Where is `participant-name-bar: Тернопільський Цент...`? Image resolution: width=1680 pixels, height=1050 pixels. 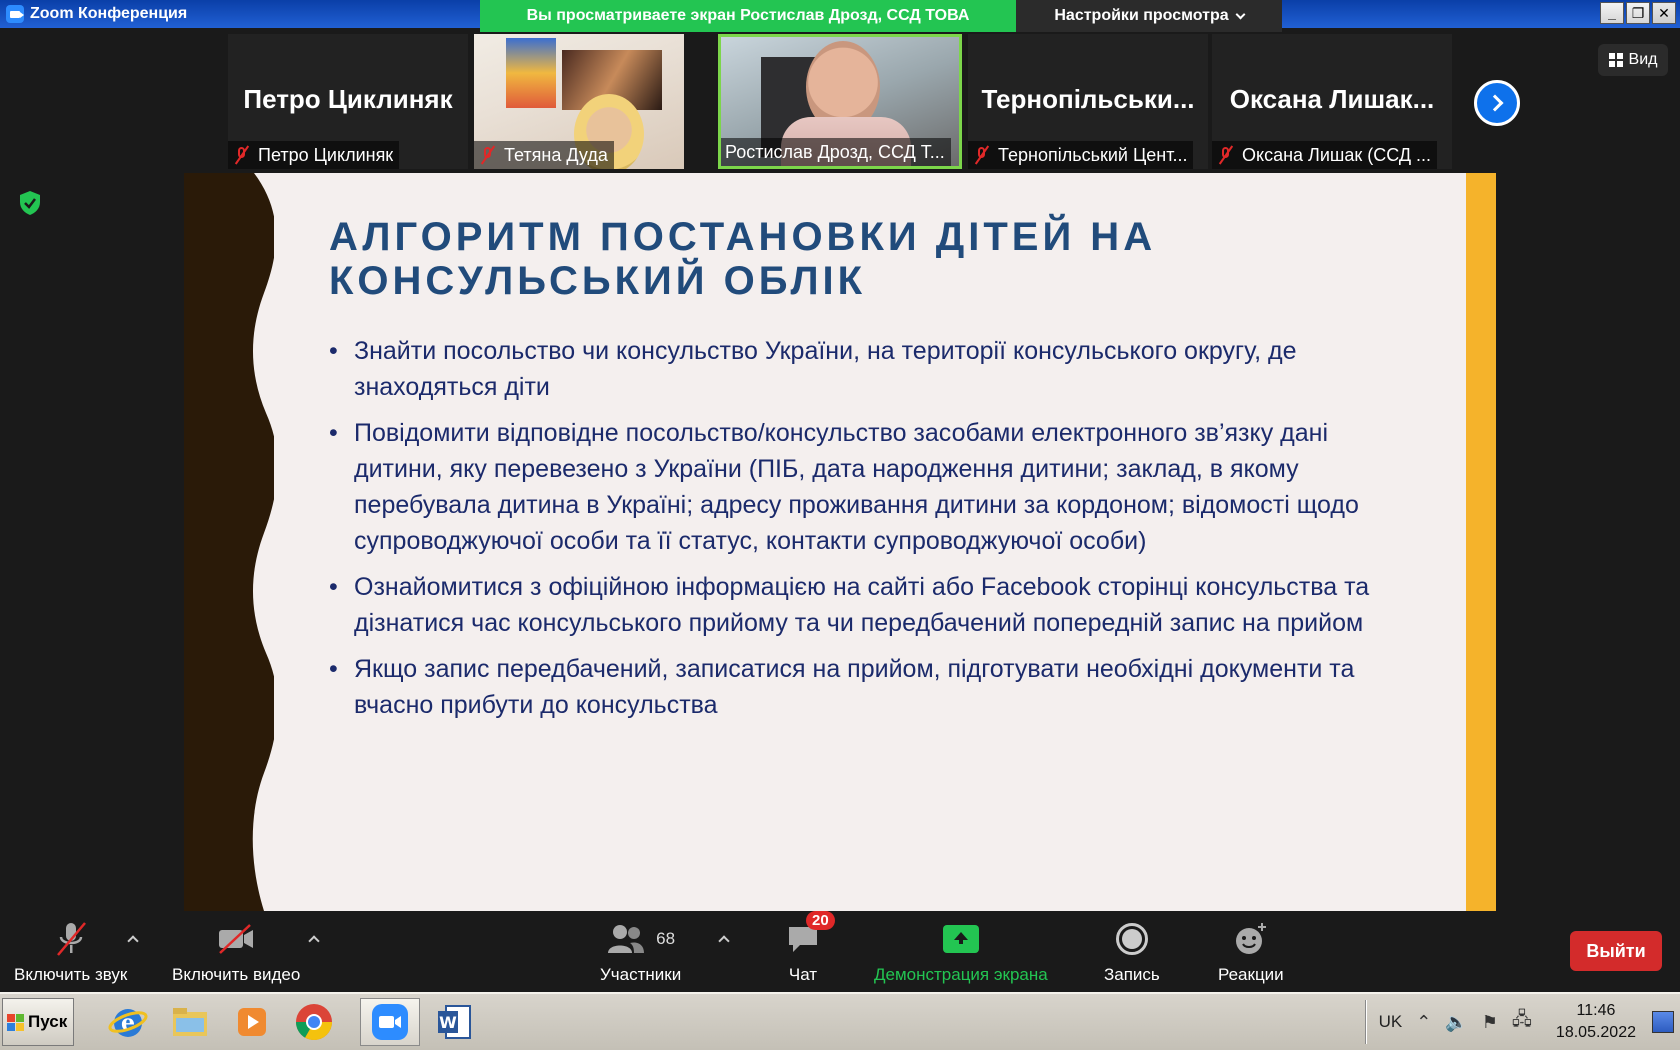 participant-name-bar: Тернопільський Цент... is located at coordinates (1081, 155).